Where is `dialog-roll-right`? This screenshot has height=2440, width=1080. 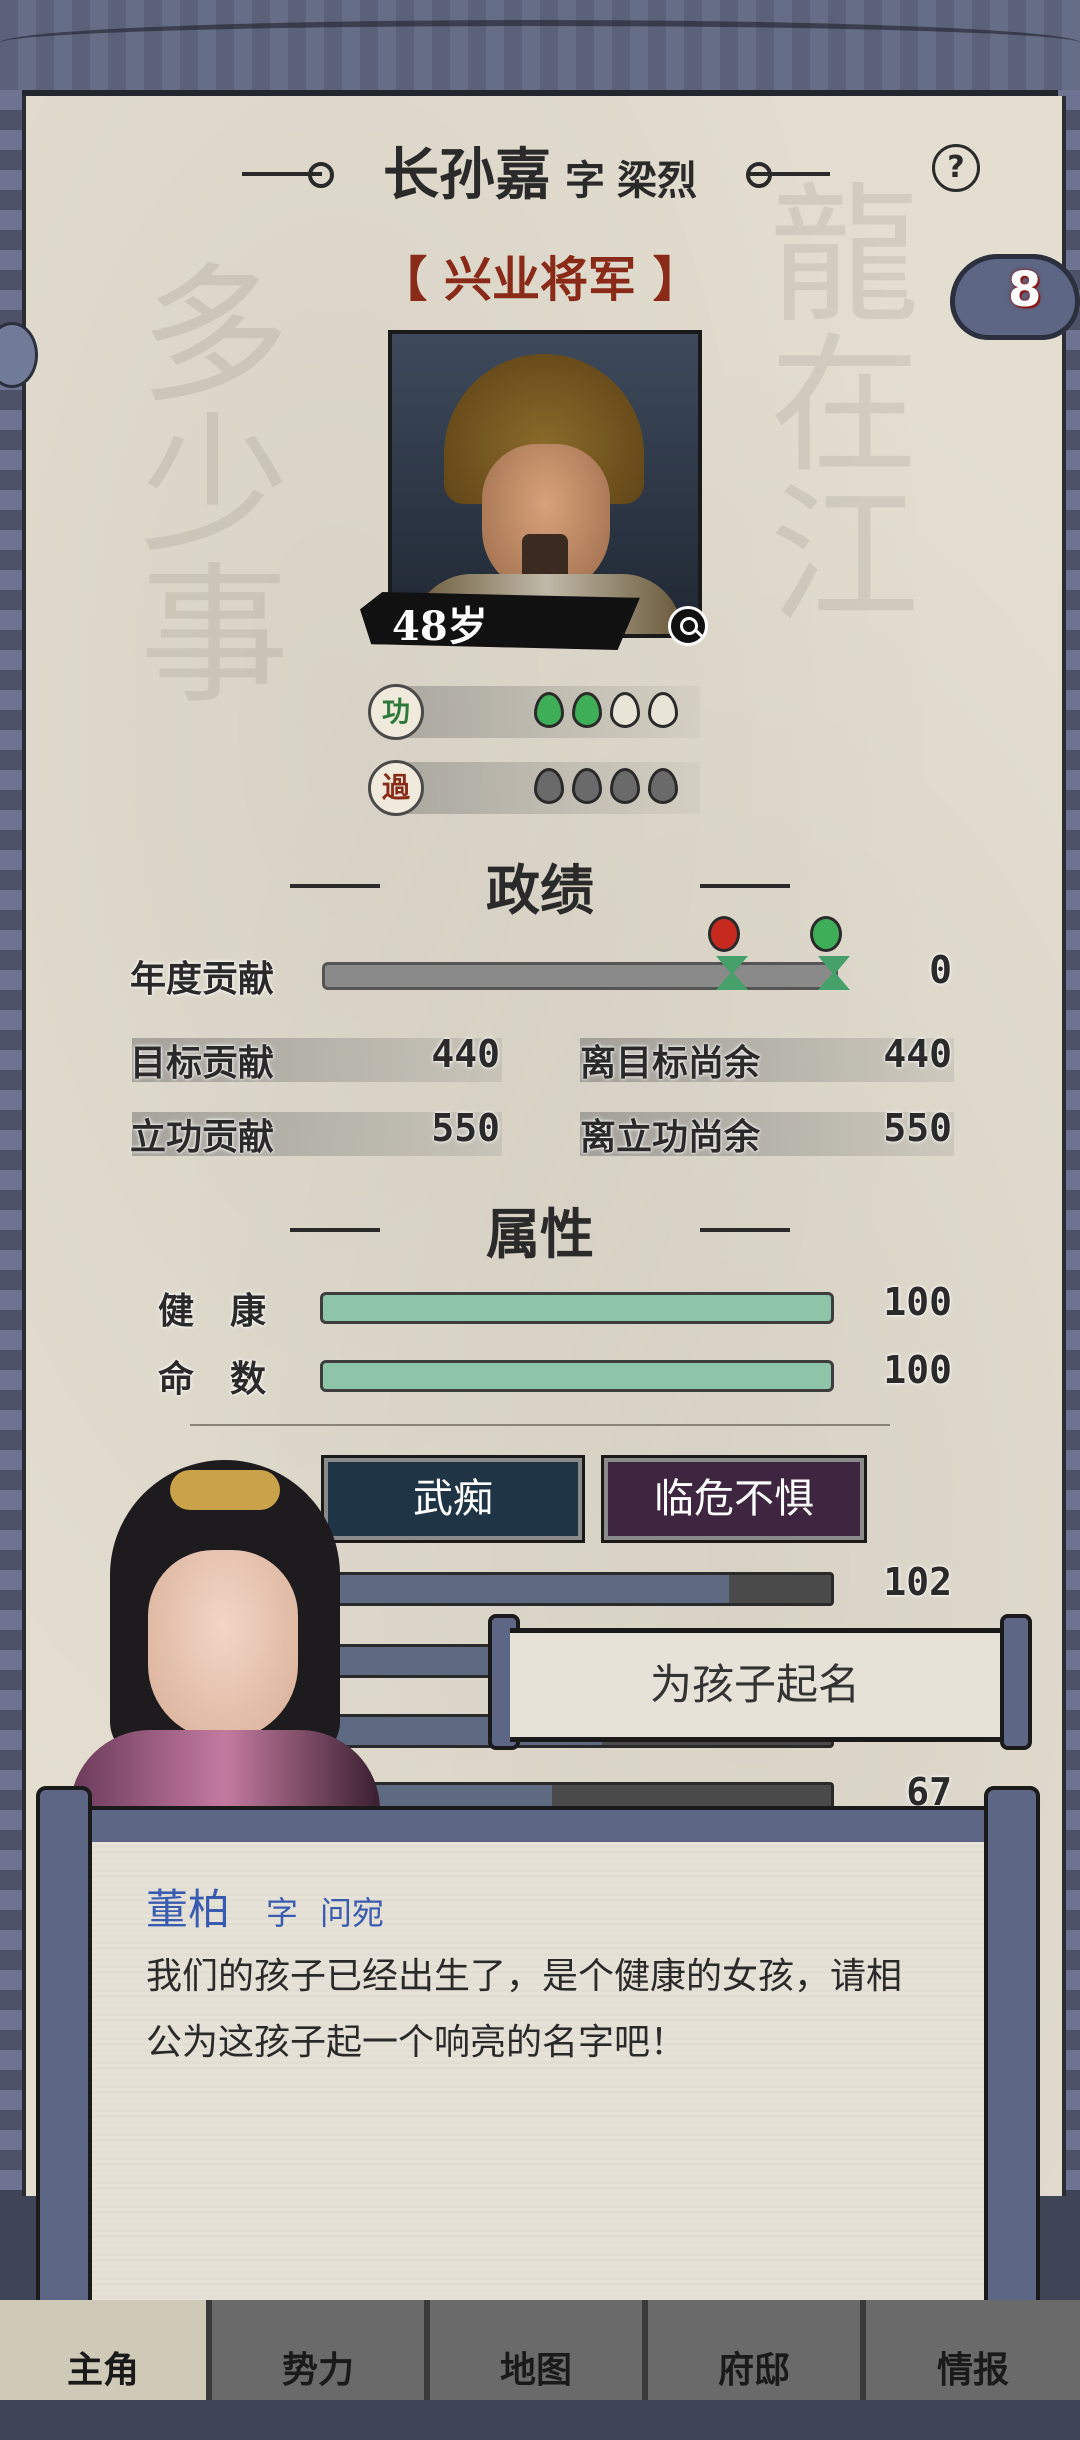 dialog-roll-right is located at coordinates (1012, 2060).